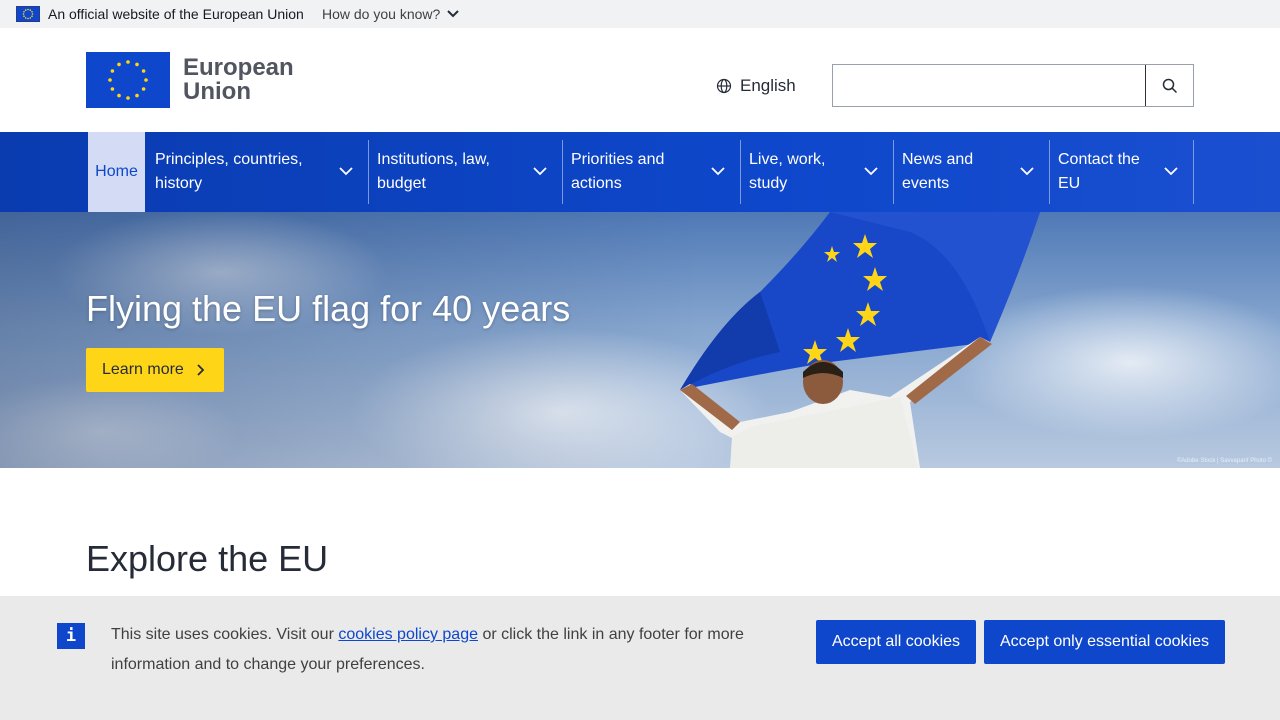  Describe the element at coordinates (938, 159) in the screenshot. I see `nav-label-line-1: News and` at that location.